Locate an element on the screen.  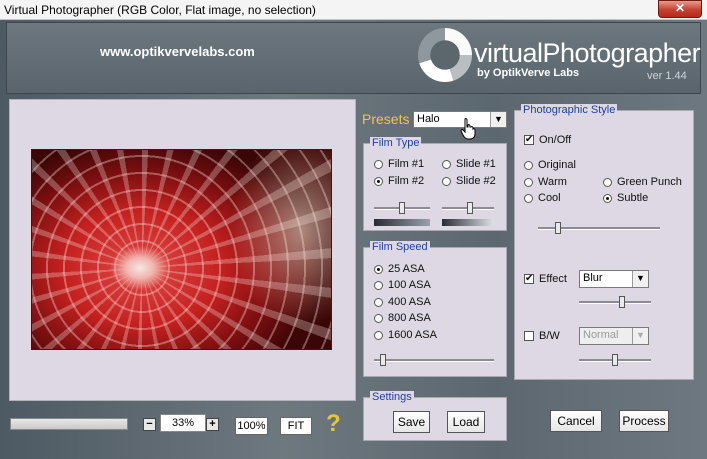
radio-cool: Cool is located at coordinates (542, 198).